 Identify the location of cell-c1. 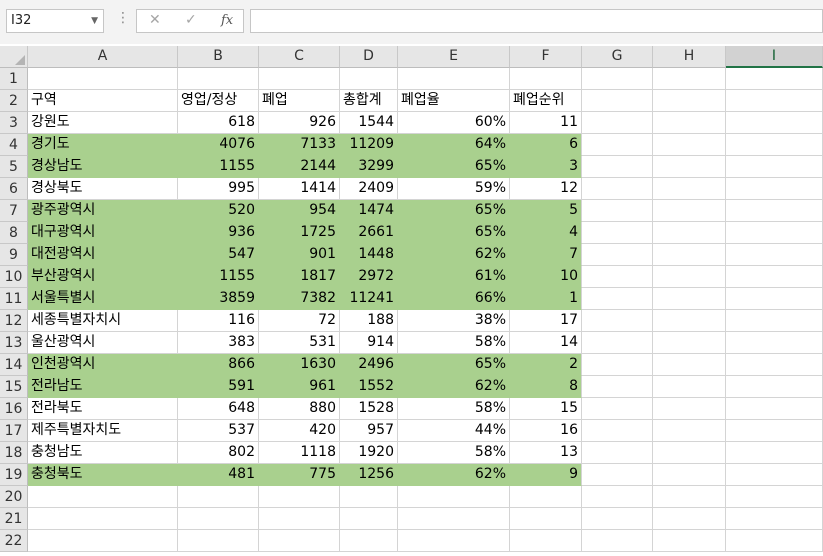
(299, 79).